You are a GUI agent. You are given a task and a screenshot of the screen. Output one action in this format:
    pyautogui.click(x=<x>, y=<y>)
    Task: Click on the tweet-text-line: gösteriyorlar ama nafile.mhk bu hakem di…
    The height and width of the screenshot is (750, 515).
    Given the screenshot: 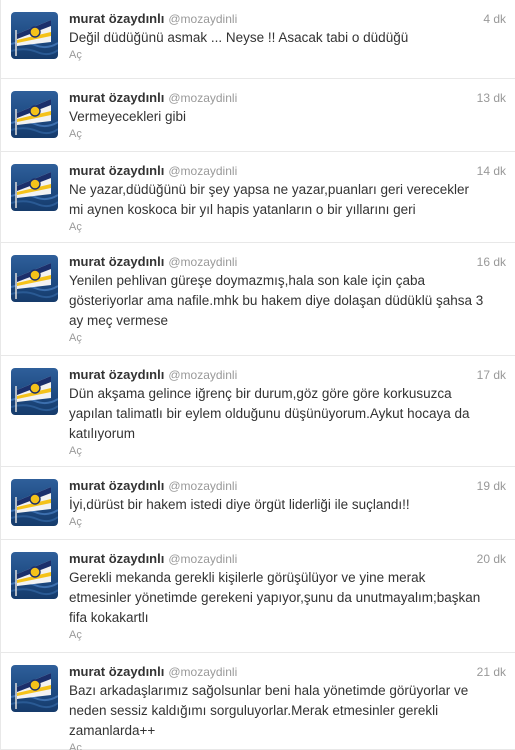 What is the action you would take?
    pyautogui.click(x=276, y=300)
    